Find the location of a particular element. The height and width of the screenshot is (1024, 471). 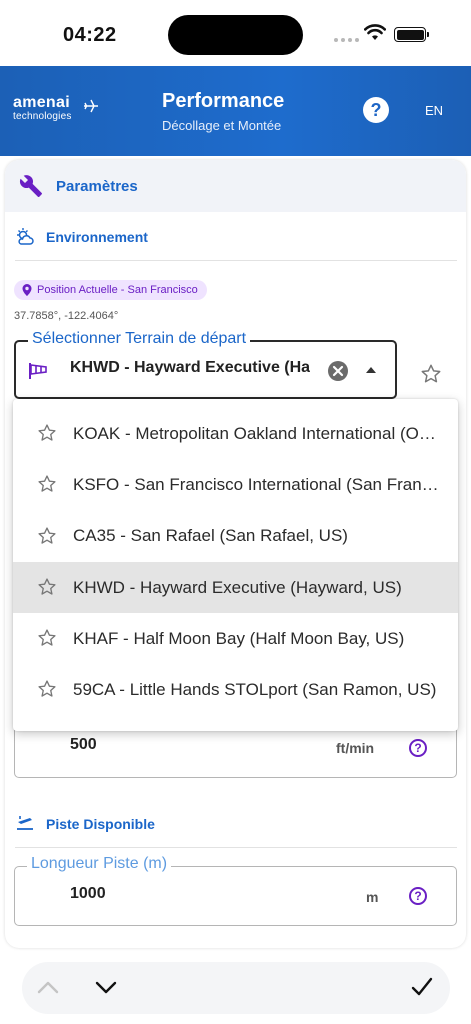

next-field-icon is located at coordinates (106, 987).